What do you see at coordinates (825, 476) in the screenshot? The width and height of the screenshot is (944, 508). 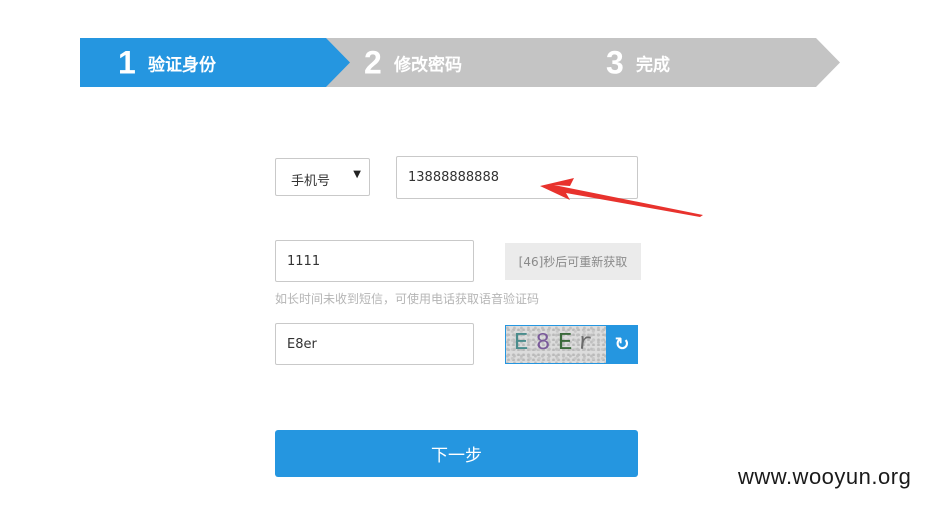 I see `watermark: www.wooyun.org` at bounding box center [825, 476].